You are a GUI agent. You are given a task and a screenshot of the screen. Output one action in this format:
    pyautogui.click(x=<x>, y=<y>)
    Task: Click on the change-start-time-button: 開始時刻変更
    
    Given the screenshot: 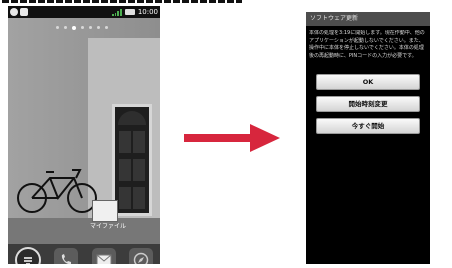 What is the action you would take?
    pyautogui.click(x=368, y=104)
    